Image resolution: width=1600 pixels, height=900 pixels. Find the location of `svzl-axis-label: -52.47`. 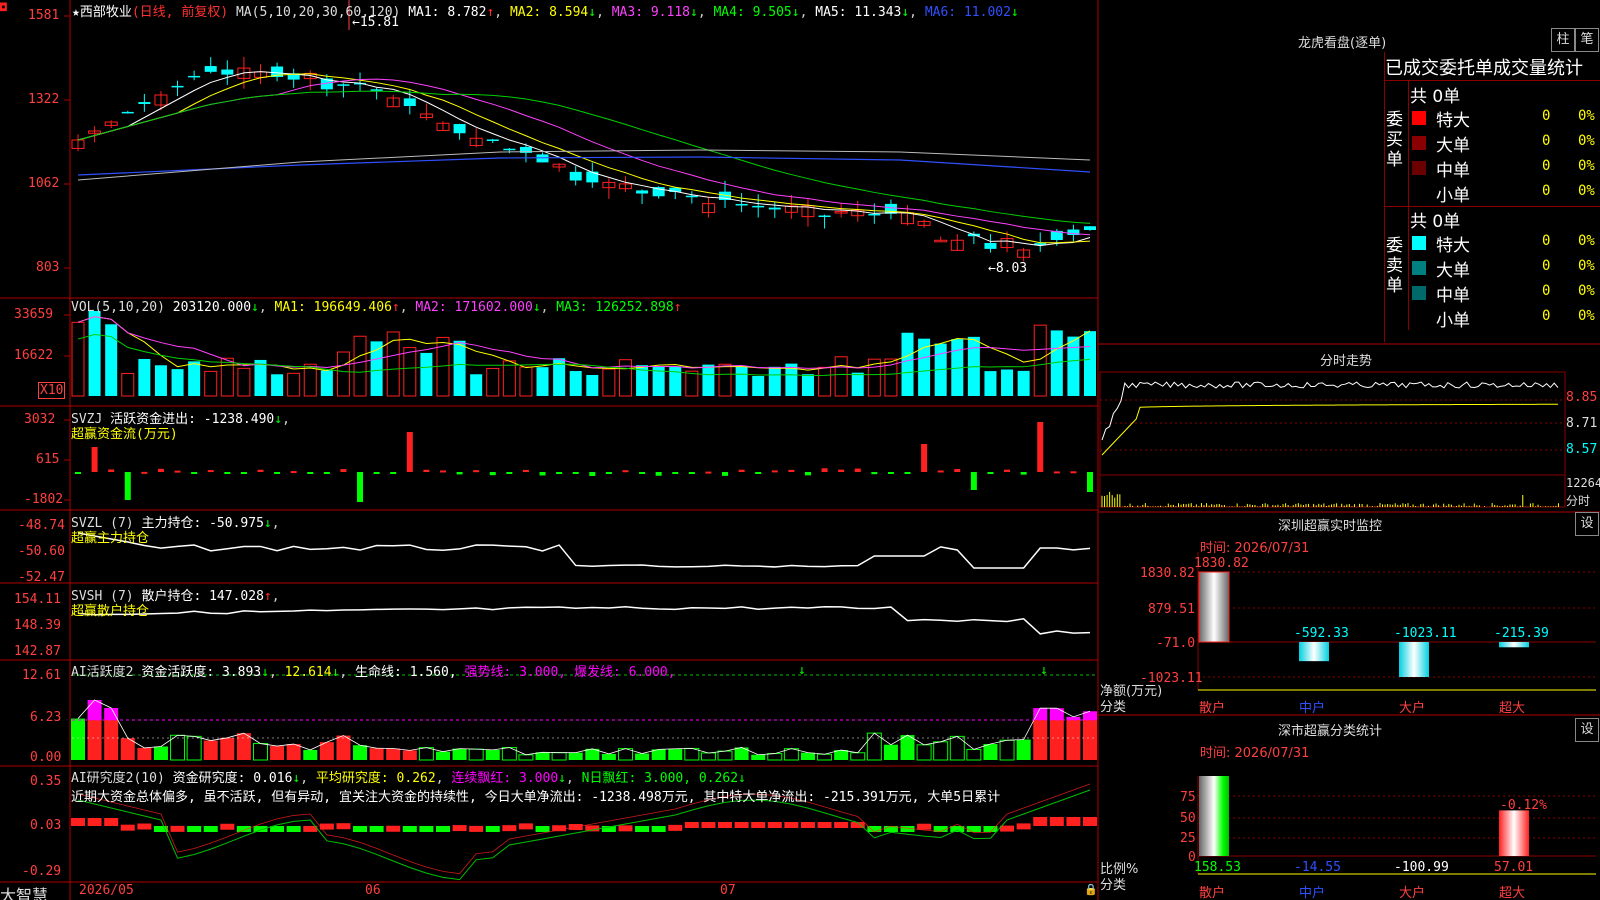

svzl-axis-label: -52.47 is located at coordinates (41, 577).